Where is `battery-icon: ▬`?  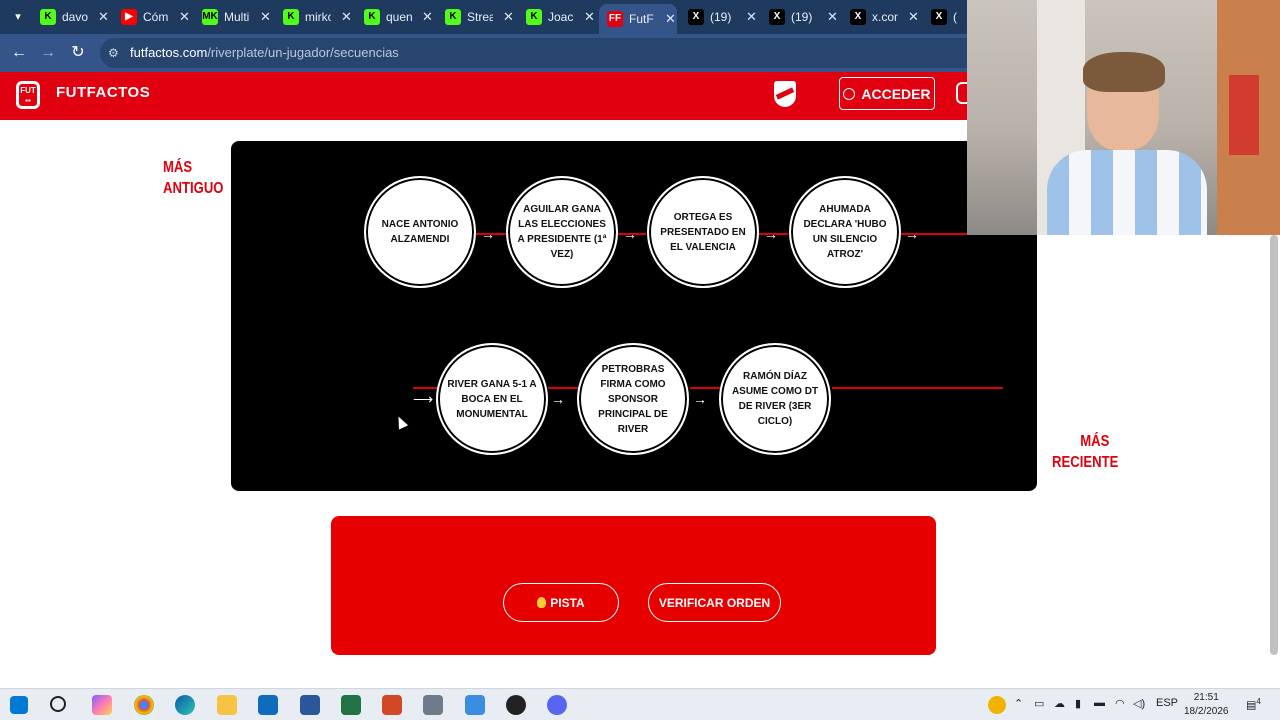 battery-icon: ▬ is located at coordinates (1099, 703).